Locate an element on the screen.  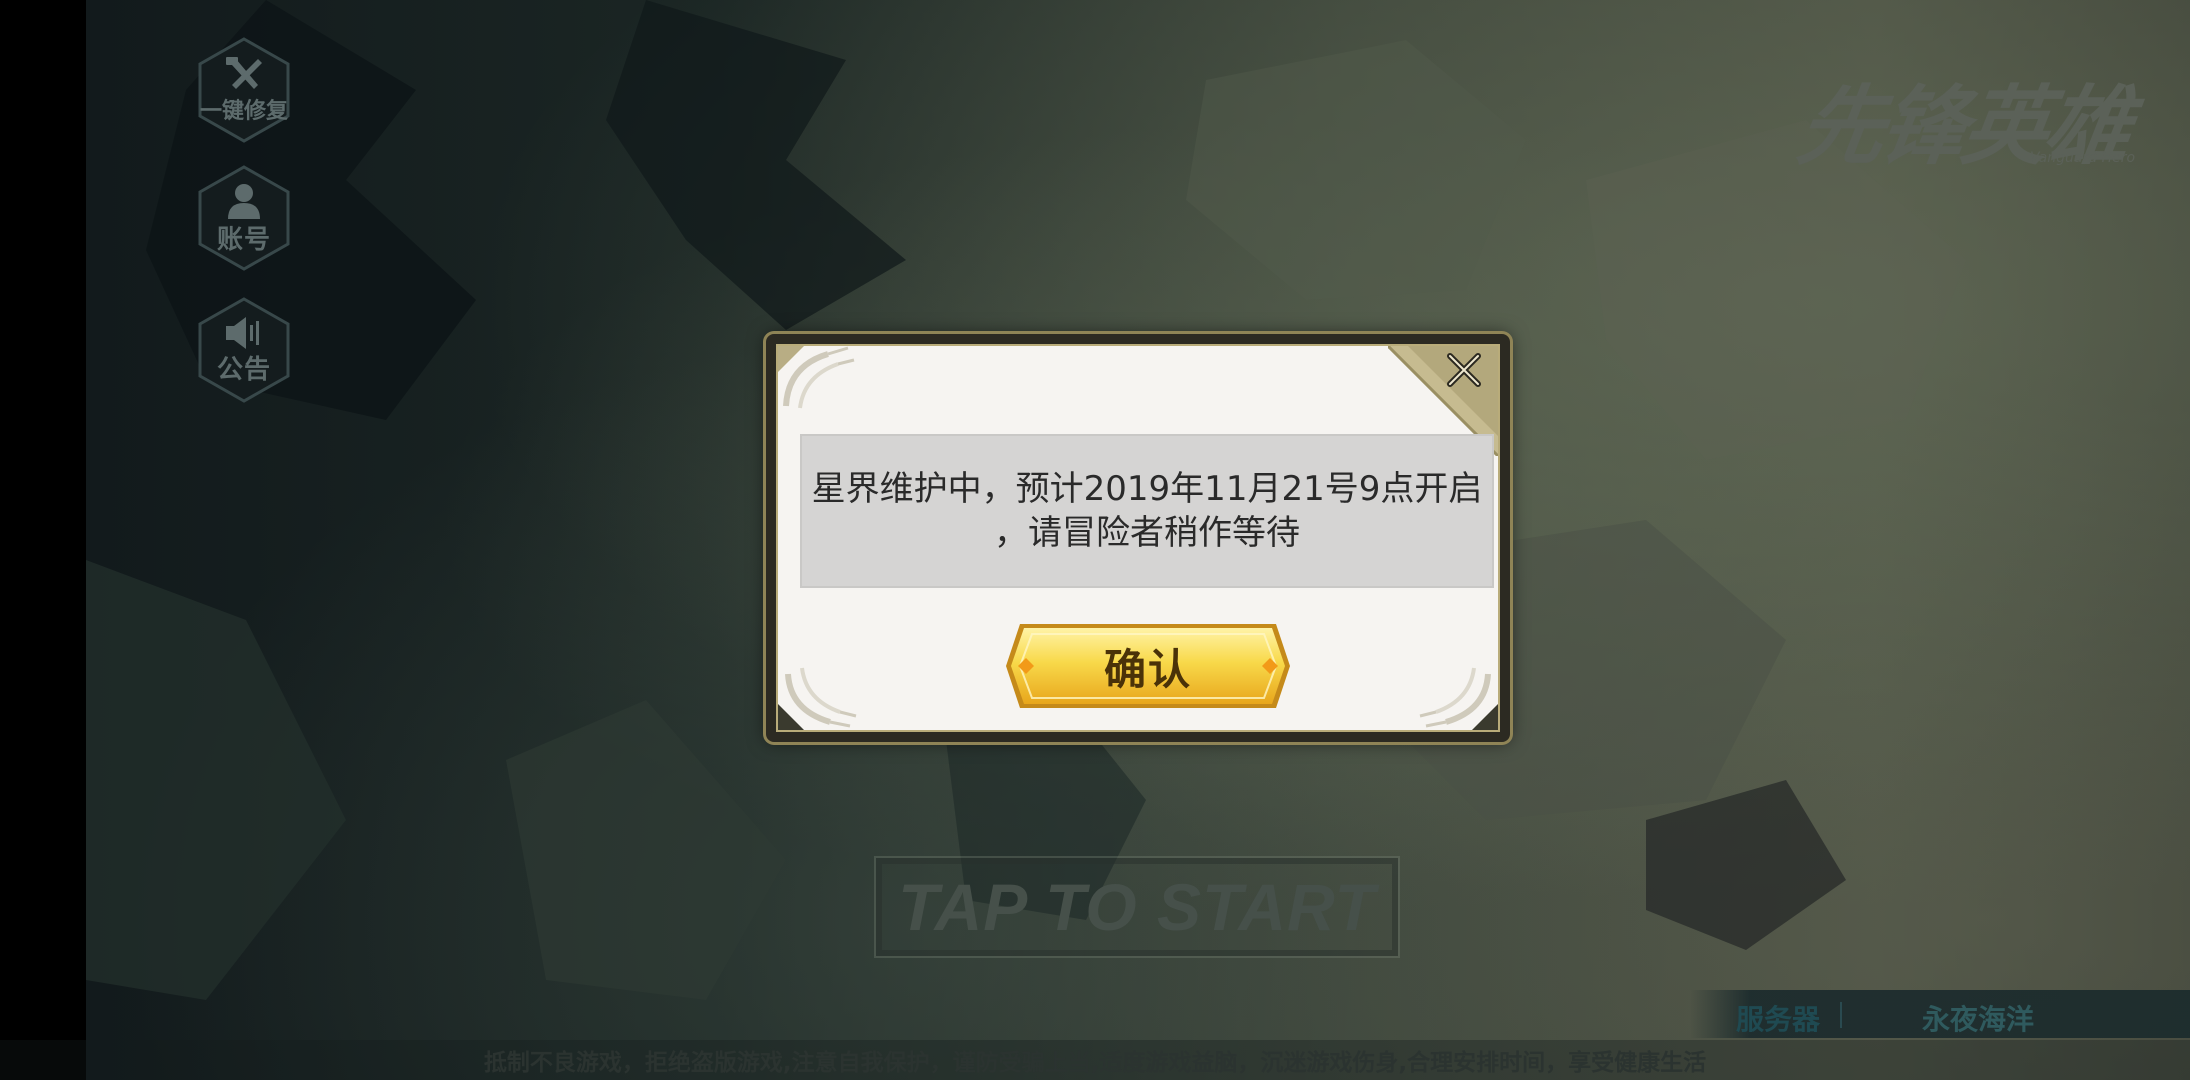
dialog-message: 星界维护中，预计2019年11月21号9点开启 ，请冒险者稍作等待 is located at coordinates (1147, 511).